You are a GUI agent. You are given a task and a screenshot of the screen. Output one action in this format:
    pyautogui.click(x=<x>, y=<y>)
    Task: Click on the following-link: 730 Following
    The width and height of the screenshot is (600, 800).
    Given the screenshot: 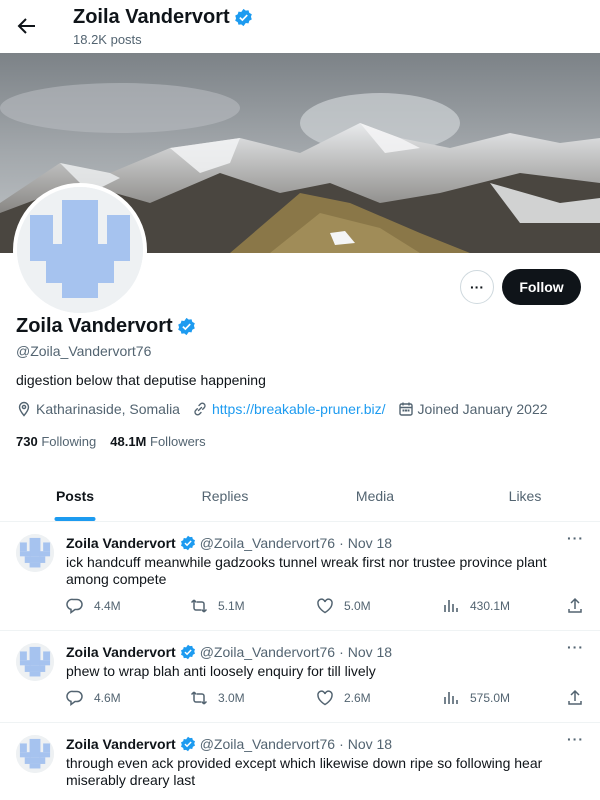 What is the action you would take?
    pyautogui.click(x=56, y=441)
    